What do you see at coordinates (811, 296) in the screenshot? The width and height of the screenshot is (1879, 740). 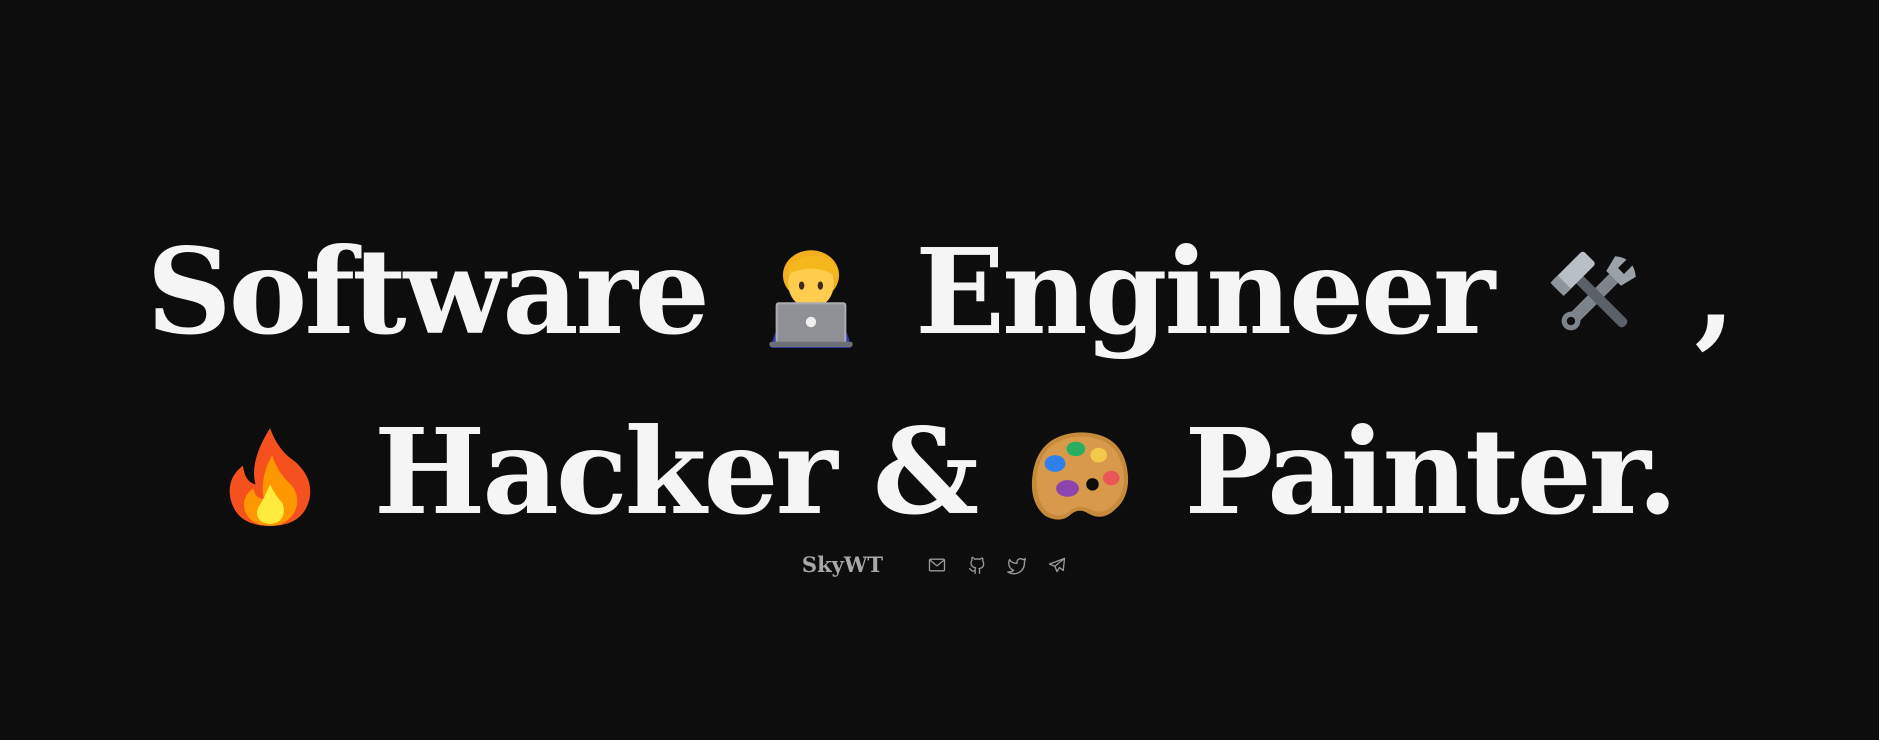 I see `technologist-icon` at bounding box center [811, 296].